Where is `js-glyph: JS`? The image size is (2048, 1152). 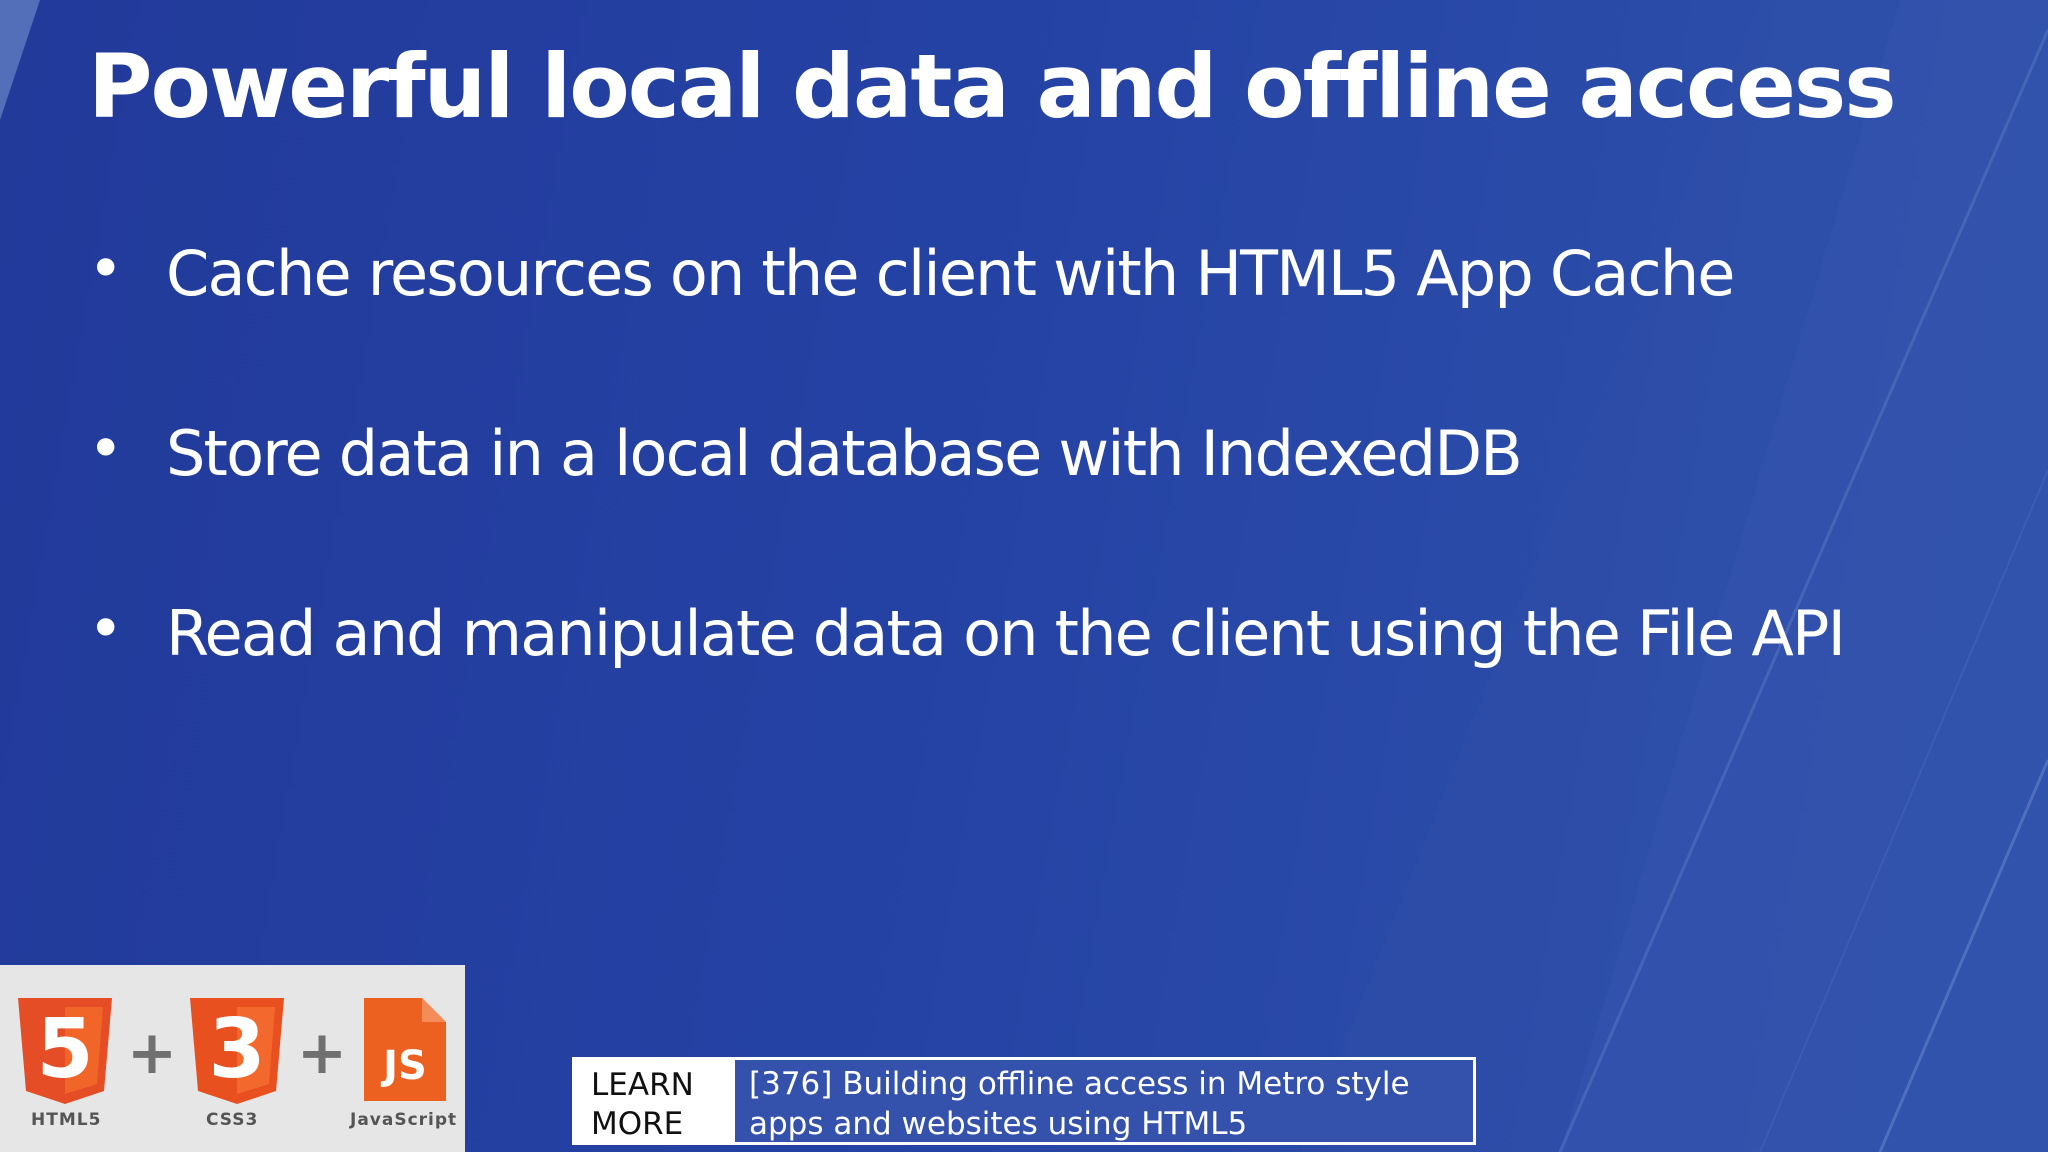 js-glyph: JS is located at coordinates (403, 1066).